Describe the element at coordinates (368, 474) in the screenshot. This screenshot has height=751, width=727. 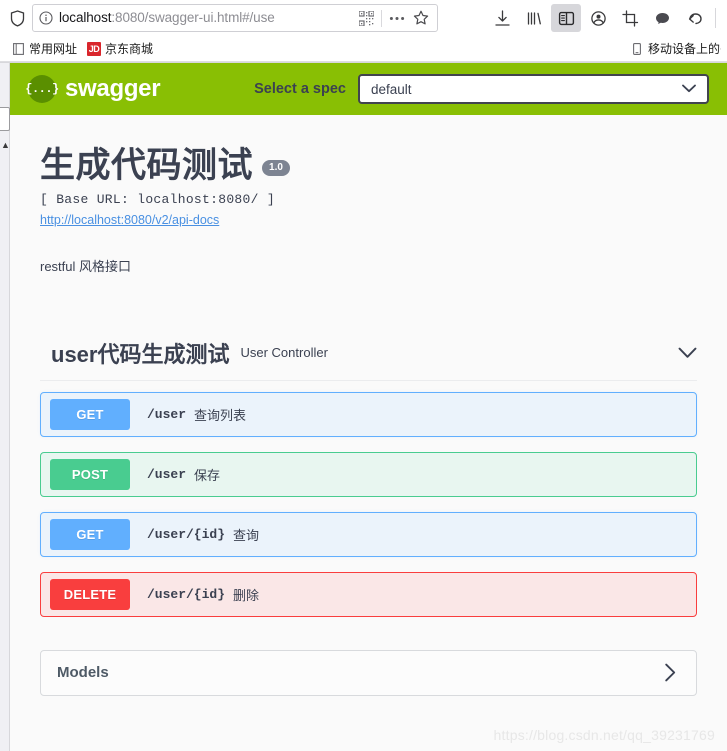
I see `operation-row: POST /user 保存` at that location.